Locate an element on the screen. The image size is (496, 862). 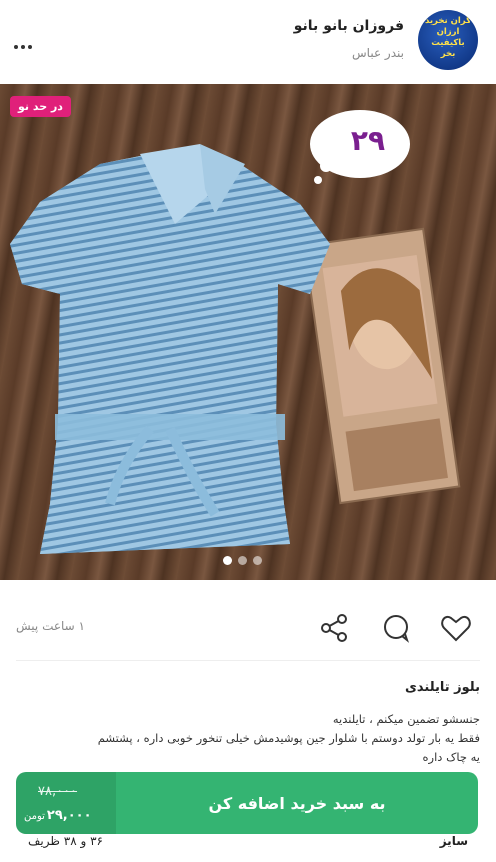
new-price: ۲۹,۰۰۰تومن is located at coordinates (58, 815).